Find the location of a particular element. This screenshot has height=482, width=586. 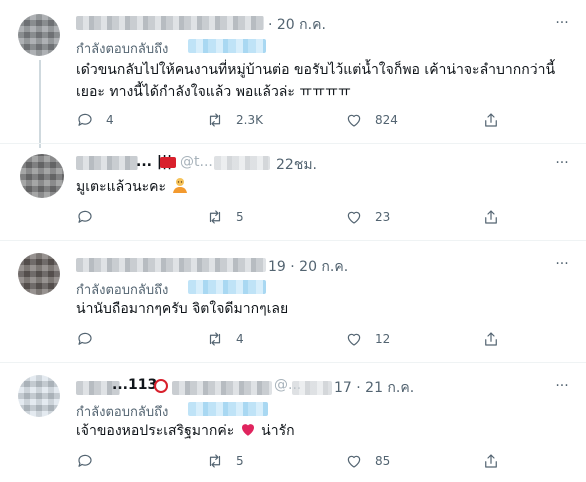

like-button: 824 is located at coordinates (371, 120).